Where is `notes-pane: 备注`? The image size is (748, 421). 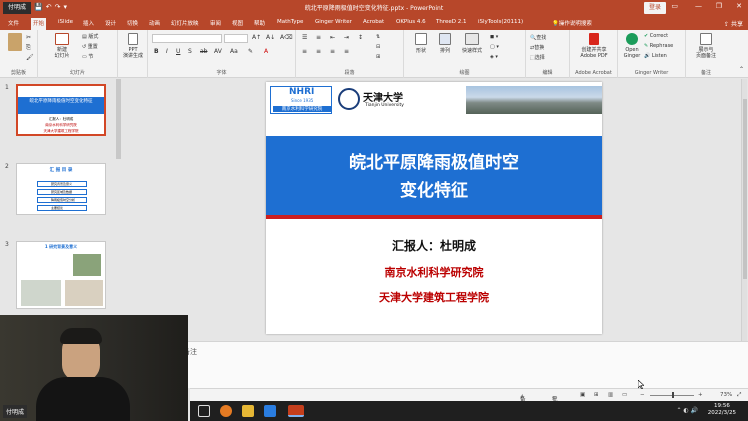
notes-pane: 备注 is located at coordinates (435, 364).